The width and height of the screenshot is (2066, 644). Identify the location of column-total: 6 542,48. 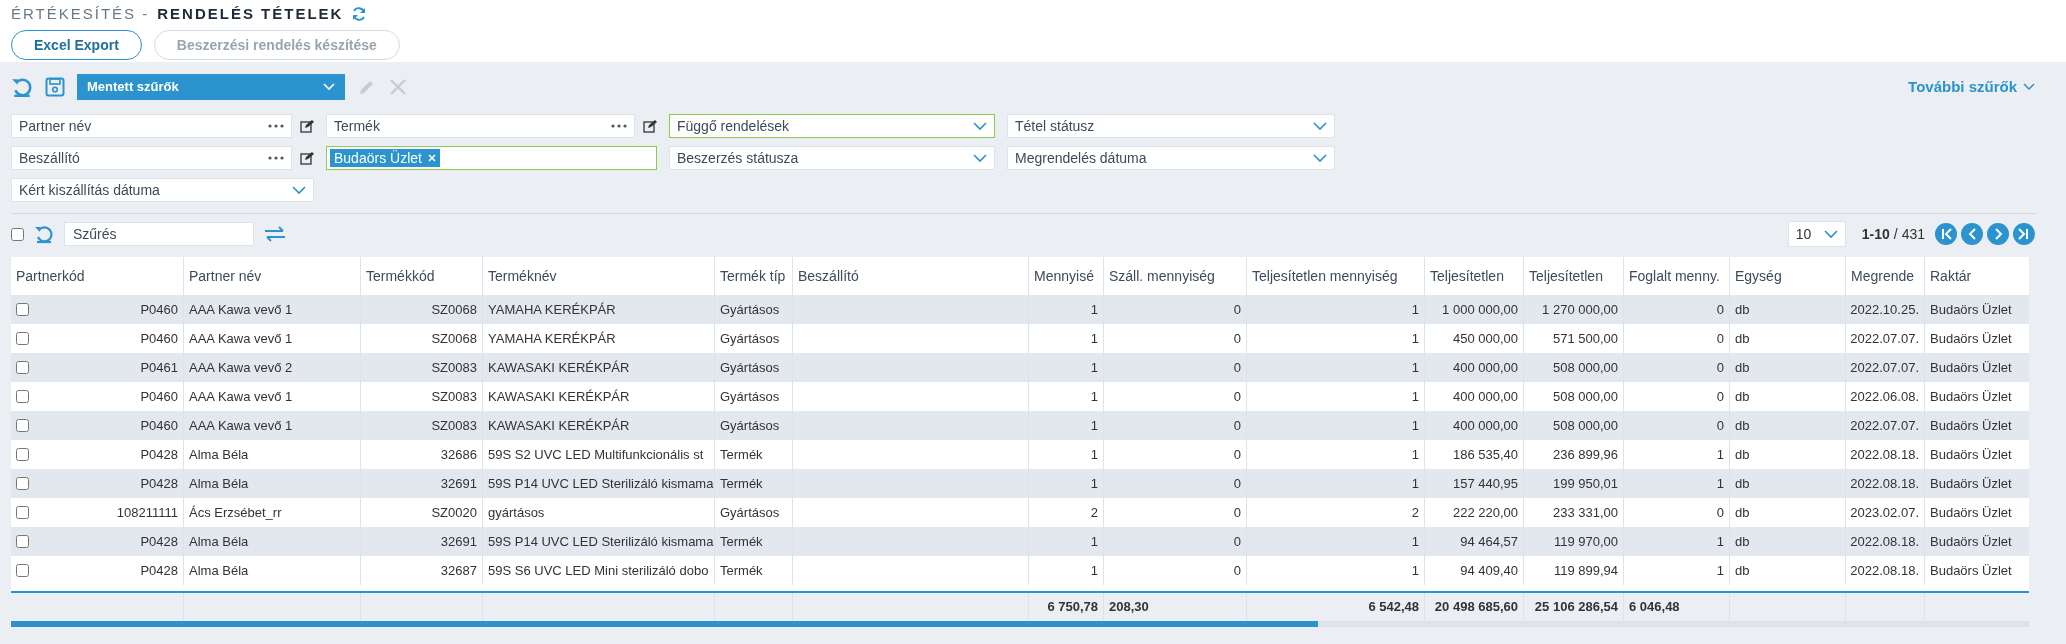
(1393, 607).